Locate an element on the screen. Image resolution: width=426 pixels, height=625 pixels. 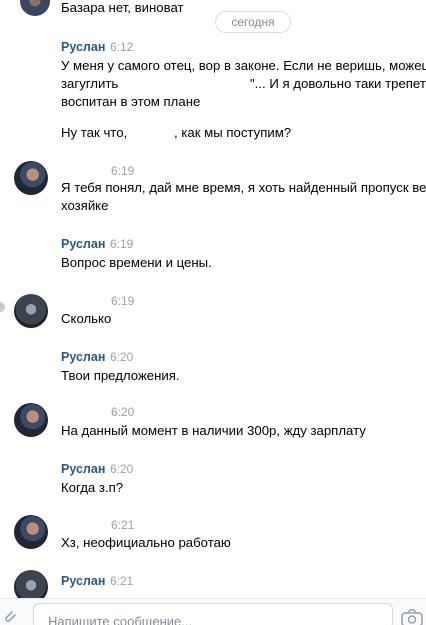
message-text: воспитан в этом плане is located at coordinates (131, 101).